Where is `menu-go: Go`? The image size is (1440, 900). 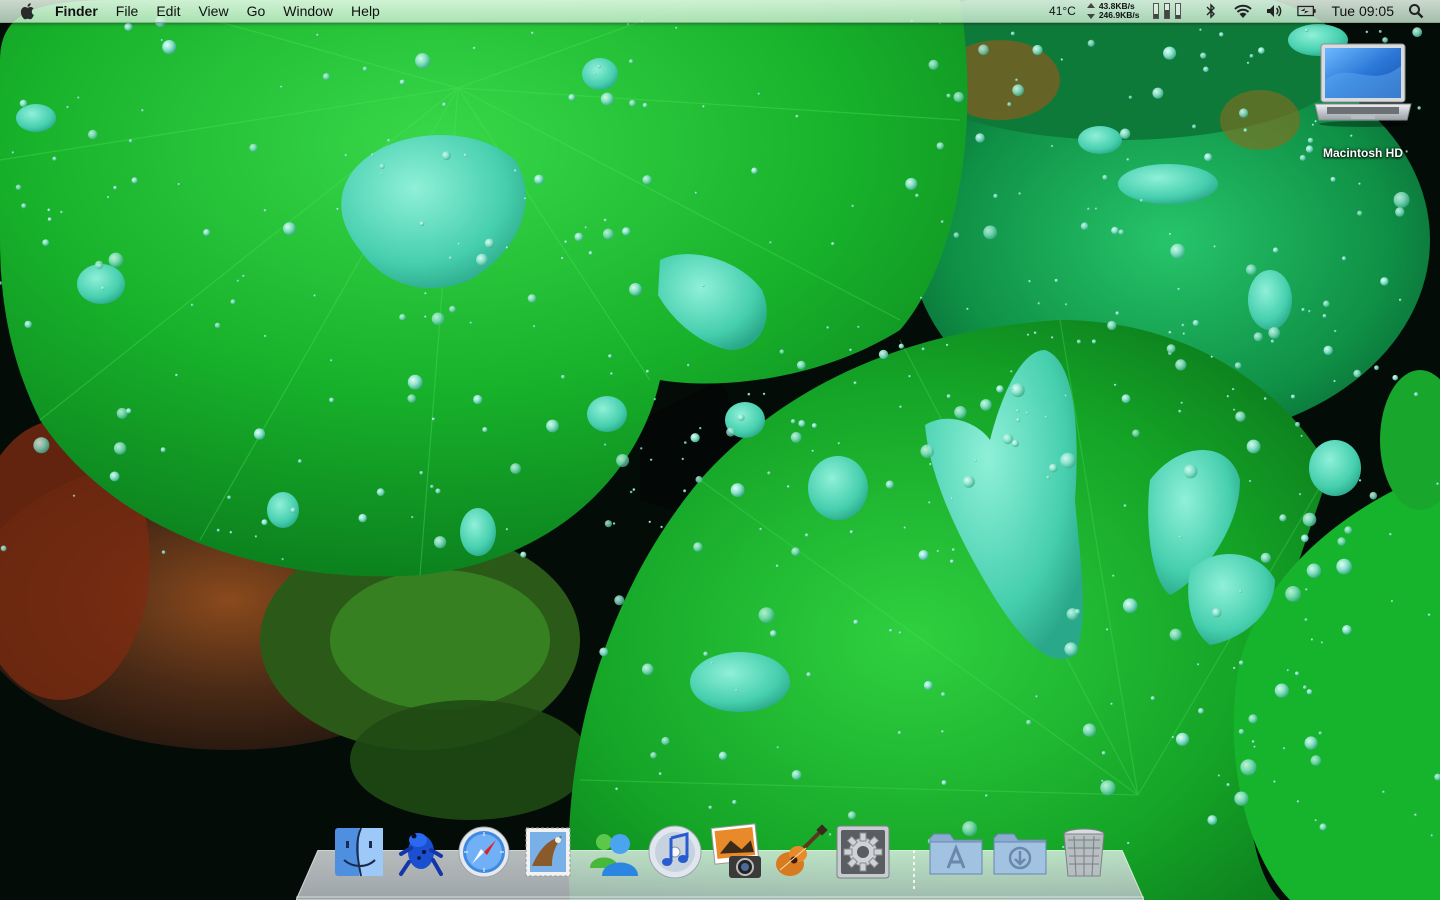
menu-go: Go is located at coordinates (256, 11).